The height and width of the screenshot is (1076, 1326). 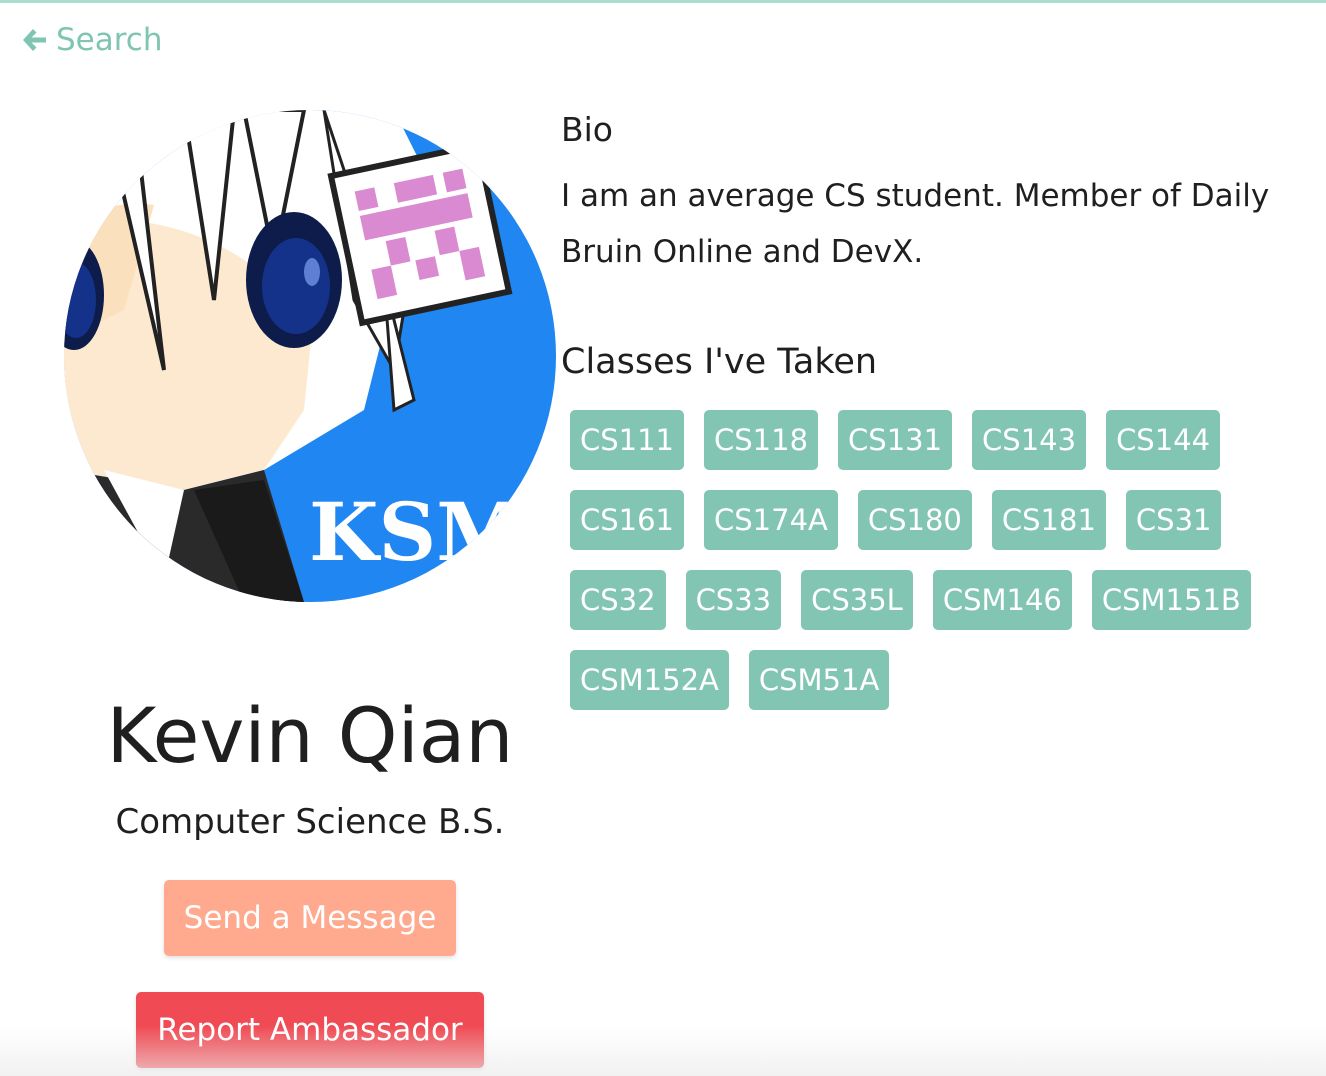 I want to click on class-tag-row: CS111 CS118 CS131 CS143 CS144, so click(x=930, y=440).